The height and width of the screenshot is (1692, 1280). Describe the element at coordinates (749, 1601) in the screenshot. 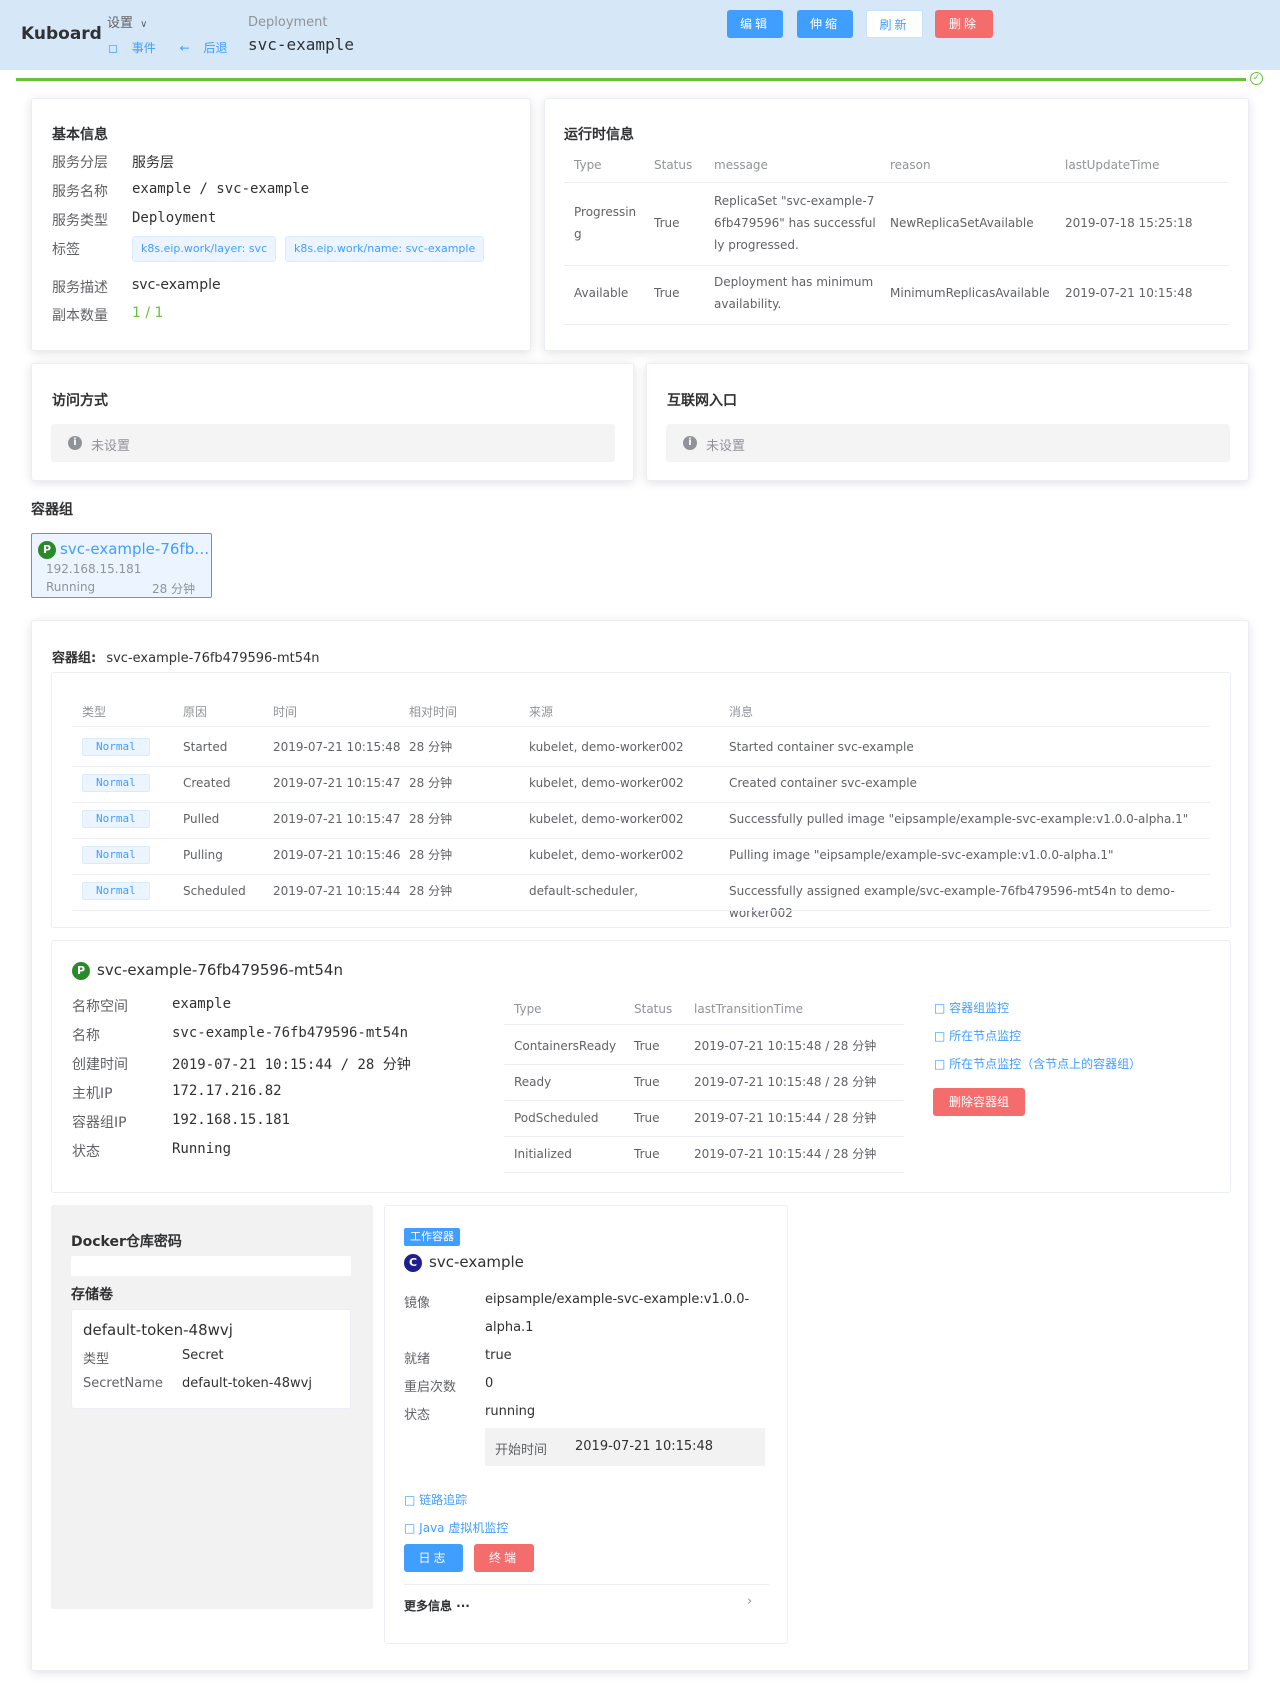

I see `chevron-right-icon: ›` at that location.